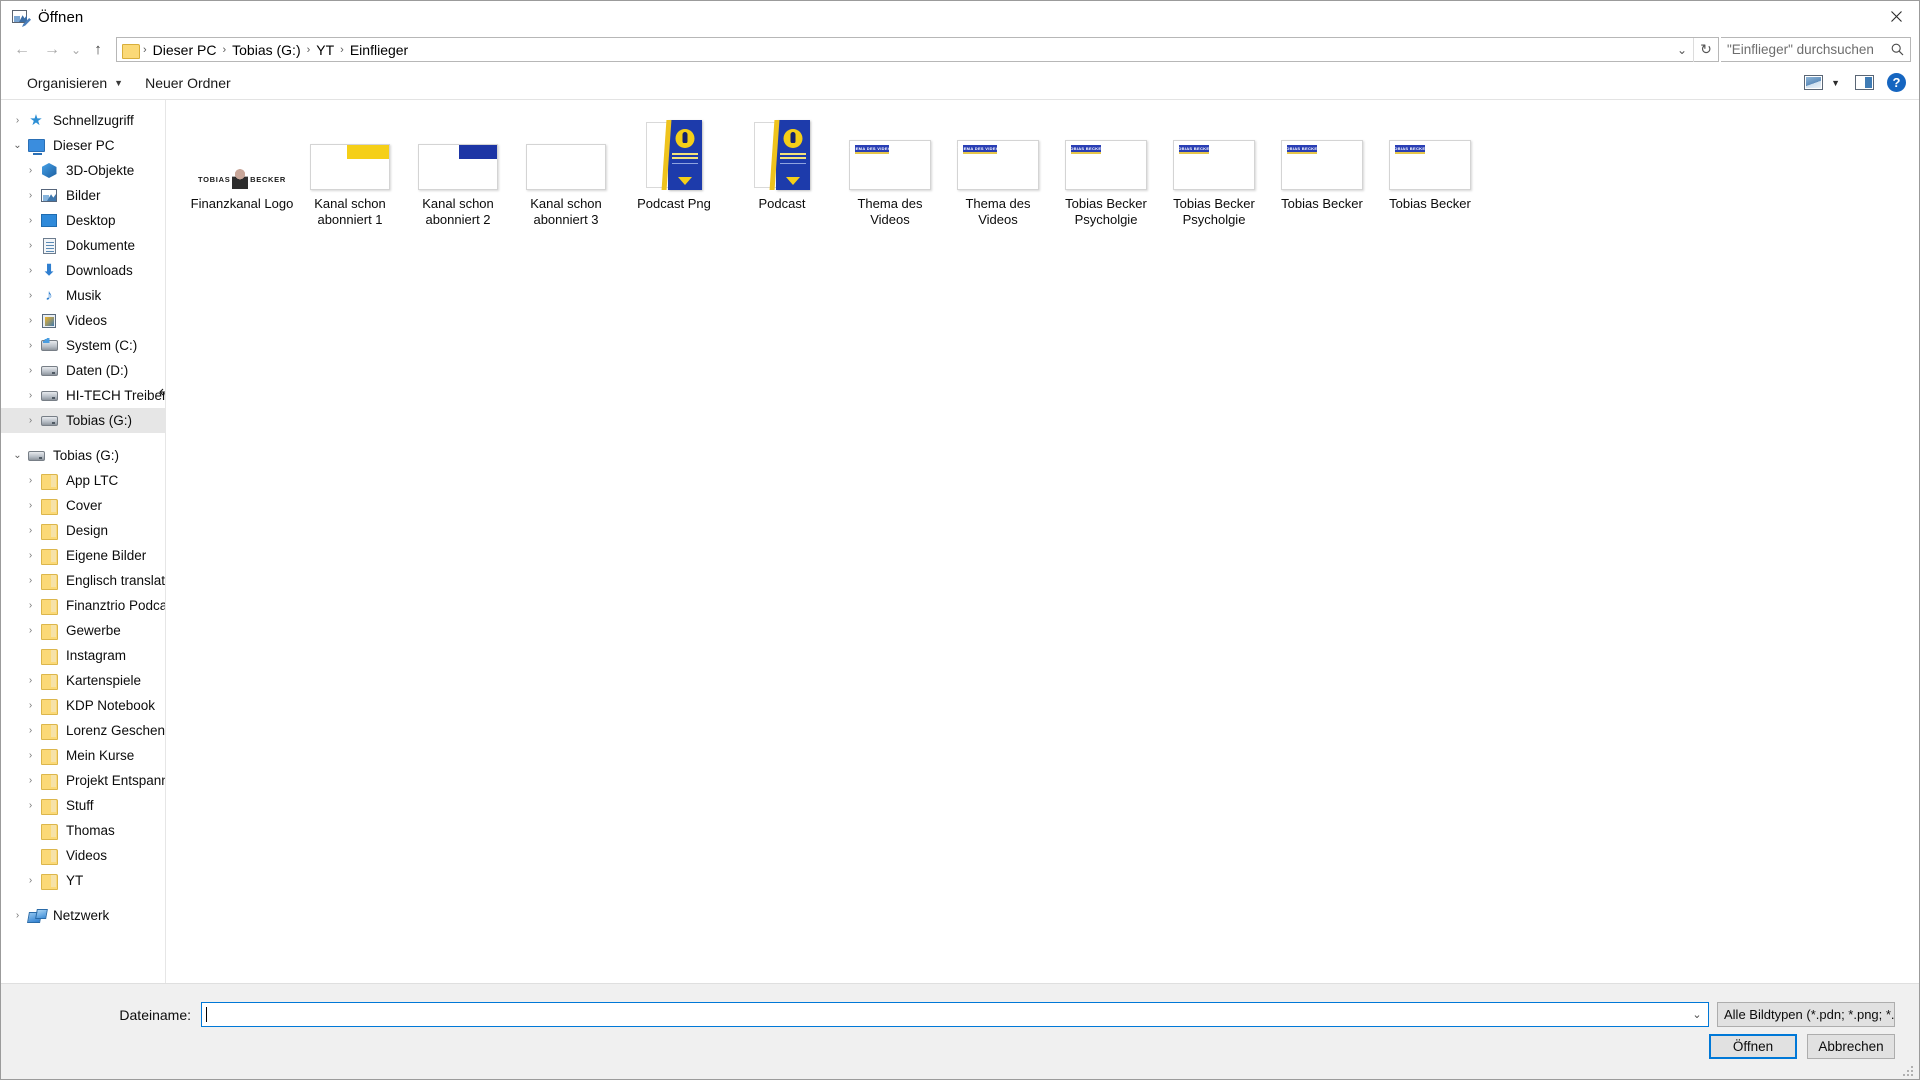 Image resolution: width=1920 pixels, height=1080 pixels. What do you see at coordinates (83, 220) in the screenshot?
I see `sidebar-item-desktop: › Desktop` at bounding box center [83, 220].